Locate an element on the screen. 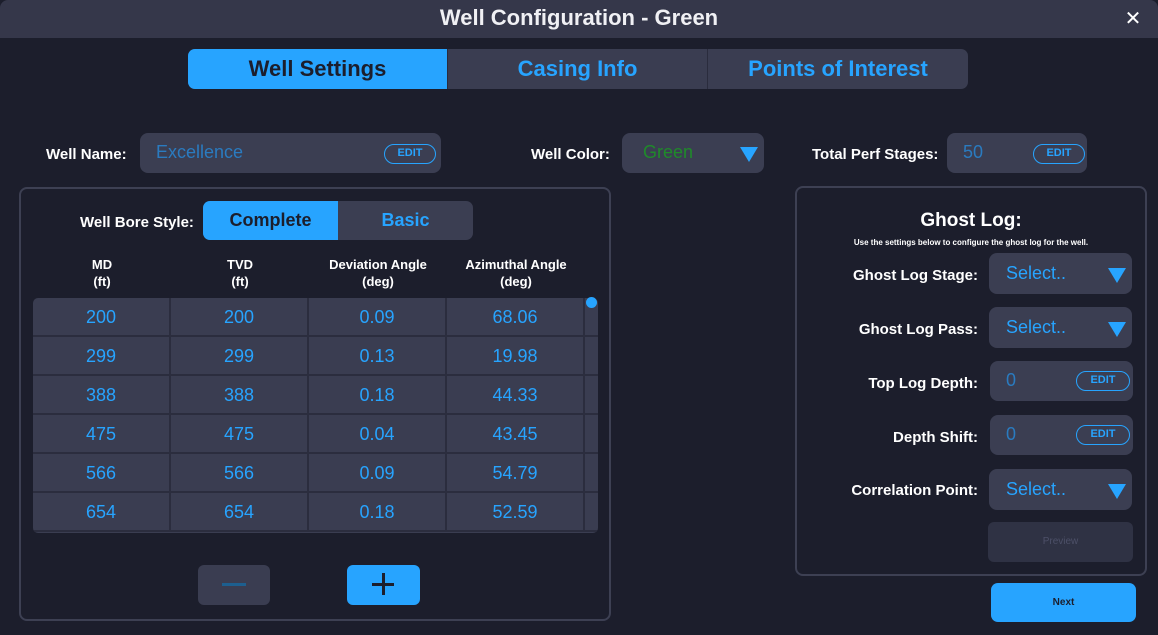 This screenshot has width=1158, height=635. well-bore-style-toggle: Complete Basic is located at coordinates (338, 220).